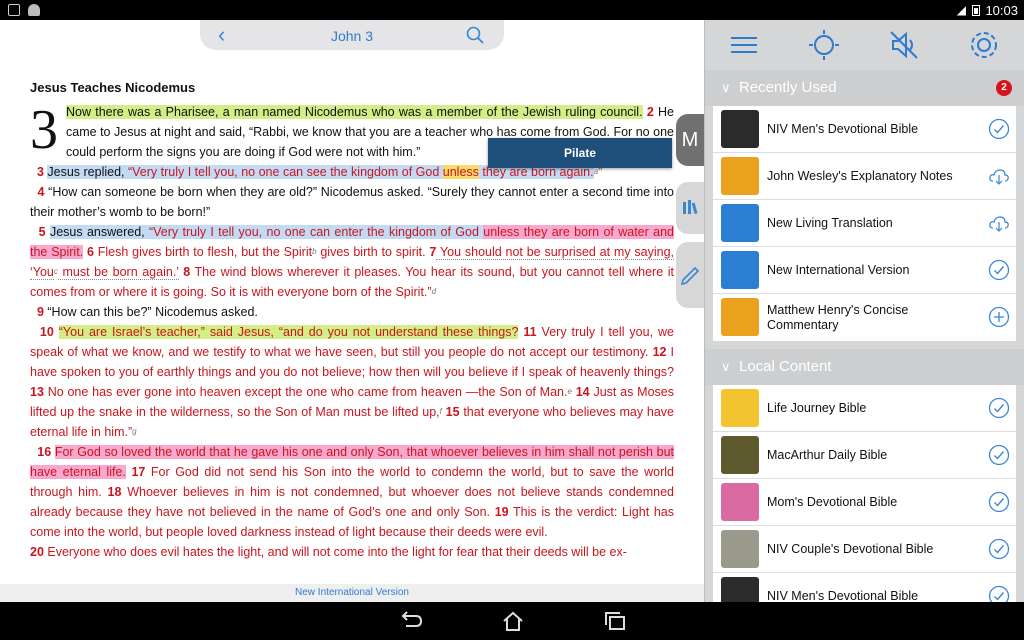 Image resolution: width=1024 pixels, height=640 pixels. What do you see at coordinates (690, 208) in the screenshot?
I see `library-tab` at bounding box center [690, 208].